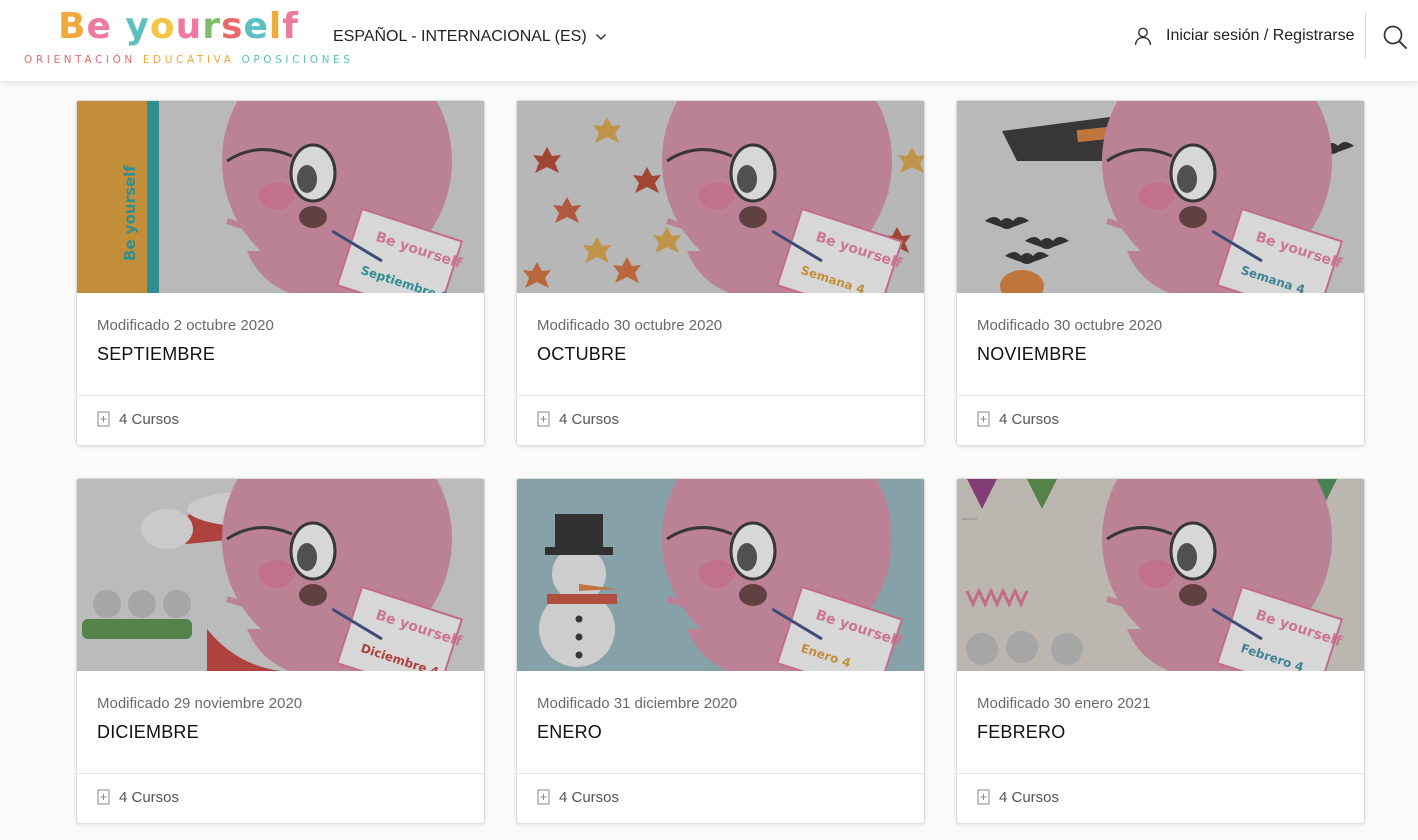 The width and height of the screenshot is (1418, 840). I want to click on modified-date: Modificado 30 enero 2021, so click(1064, 703).